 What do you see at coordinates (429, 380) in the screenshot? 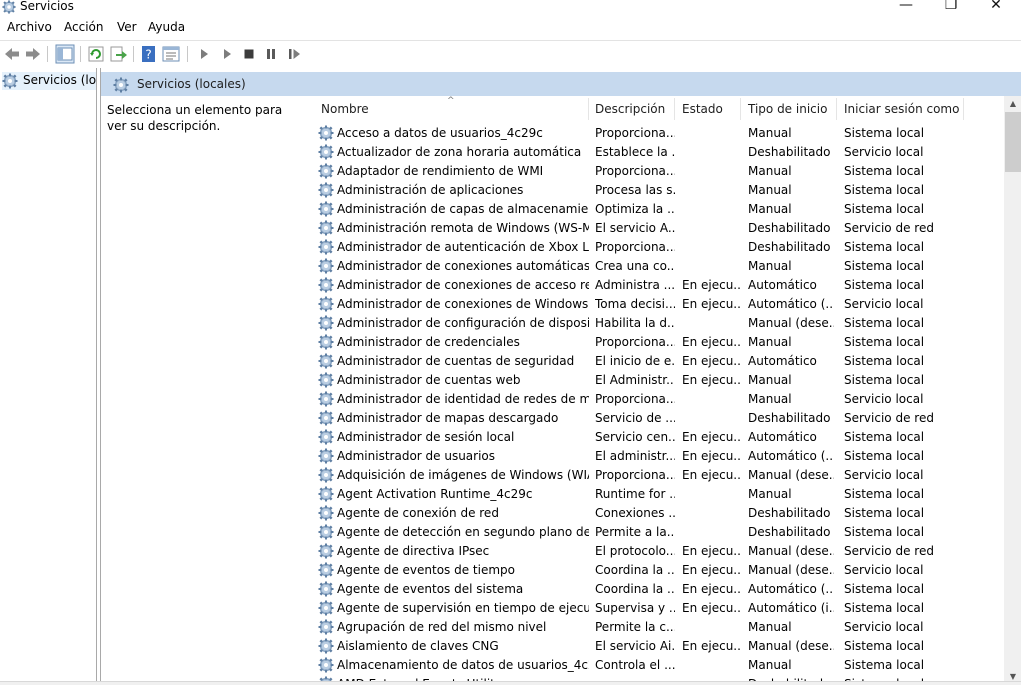
I see `service-name: Administrador de cuentas web` at bounding box center [429, 380].